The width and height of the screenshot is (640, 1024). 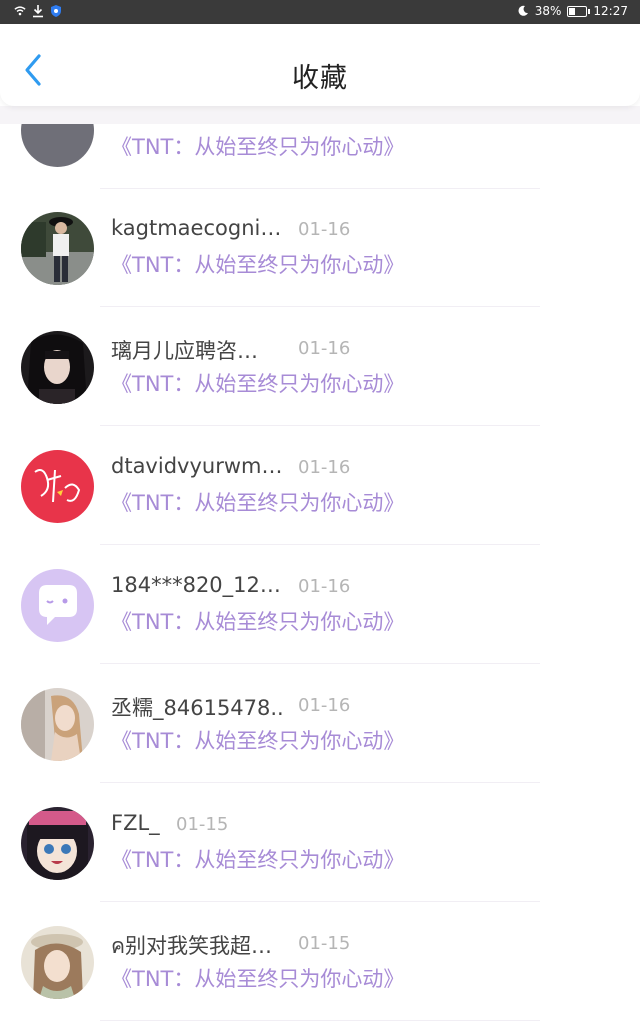 What do you see at coordinates (320, 485) in the screenshot?
I see `list-item: dtavidvyurwm… 01-16 《TNT：从始至终只为你心动》` at bounding box center [320, 485].